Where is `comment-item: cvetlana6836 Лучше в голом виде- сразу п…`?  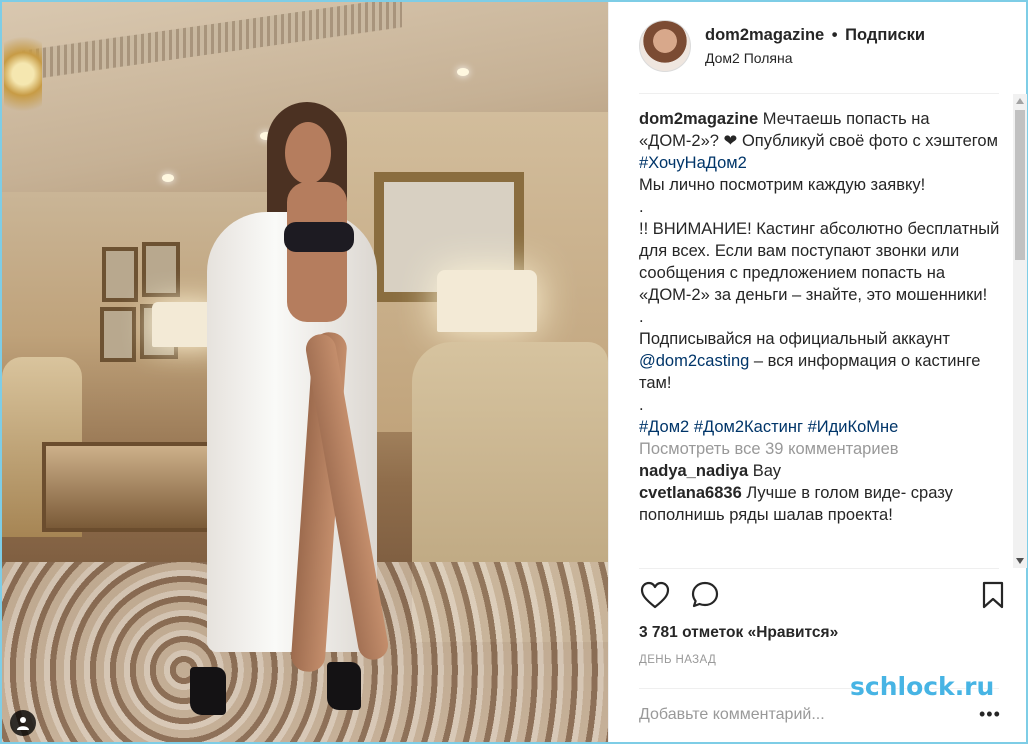 comment-item: cvetlana6836 Лучше в голом виде- сразу п… is located at coordinates (824, 504).